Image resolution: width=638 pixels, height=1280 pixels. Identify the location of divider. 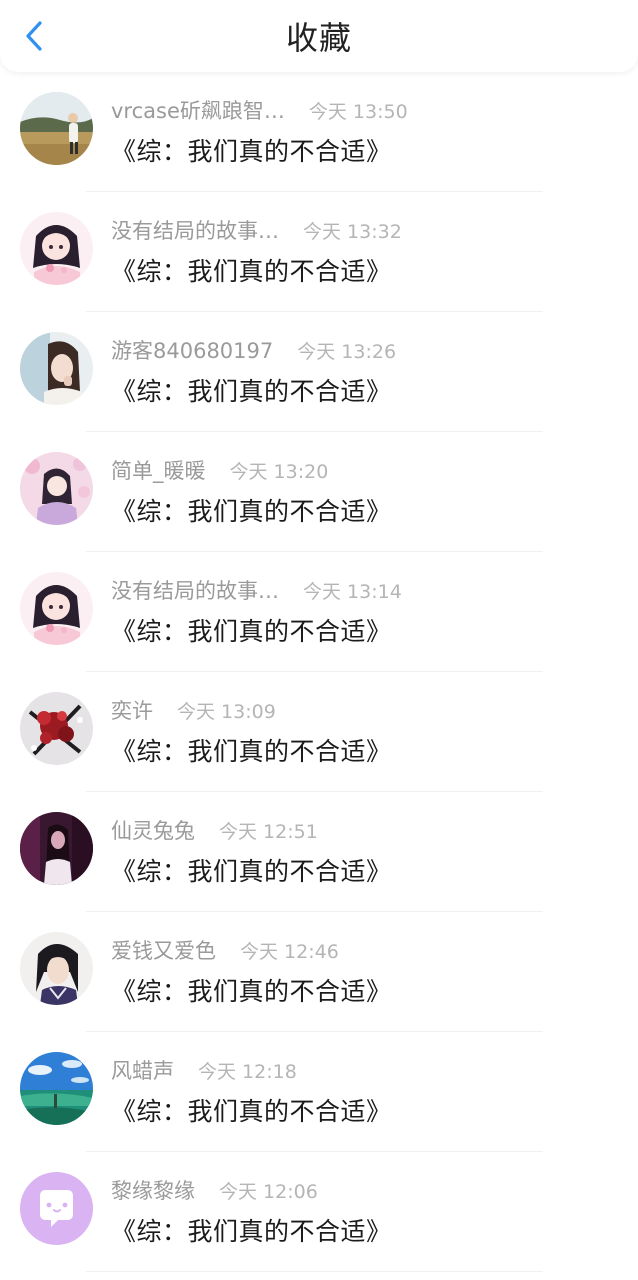
(314, 1271).